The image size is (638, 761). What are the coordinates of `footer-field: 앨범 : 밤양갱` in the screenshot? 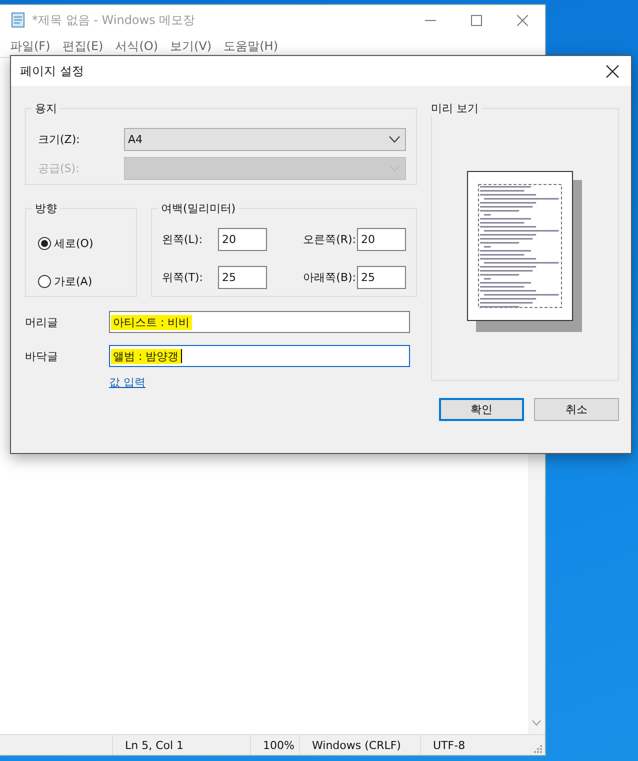 It's located at (259, 356).